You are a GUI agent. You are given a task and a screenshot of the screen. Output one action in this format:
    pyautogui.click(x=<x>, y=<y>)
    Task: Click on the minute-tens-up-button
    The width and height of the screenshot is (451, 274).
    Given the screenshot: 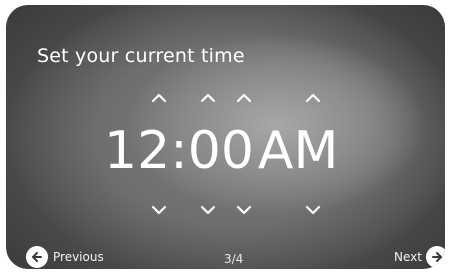 What is the action you would take?
    pyautogui.click(x=208, y=98)
    